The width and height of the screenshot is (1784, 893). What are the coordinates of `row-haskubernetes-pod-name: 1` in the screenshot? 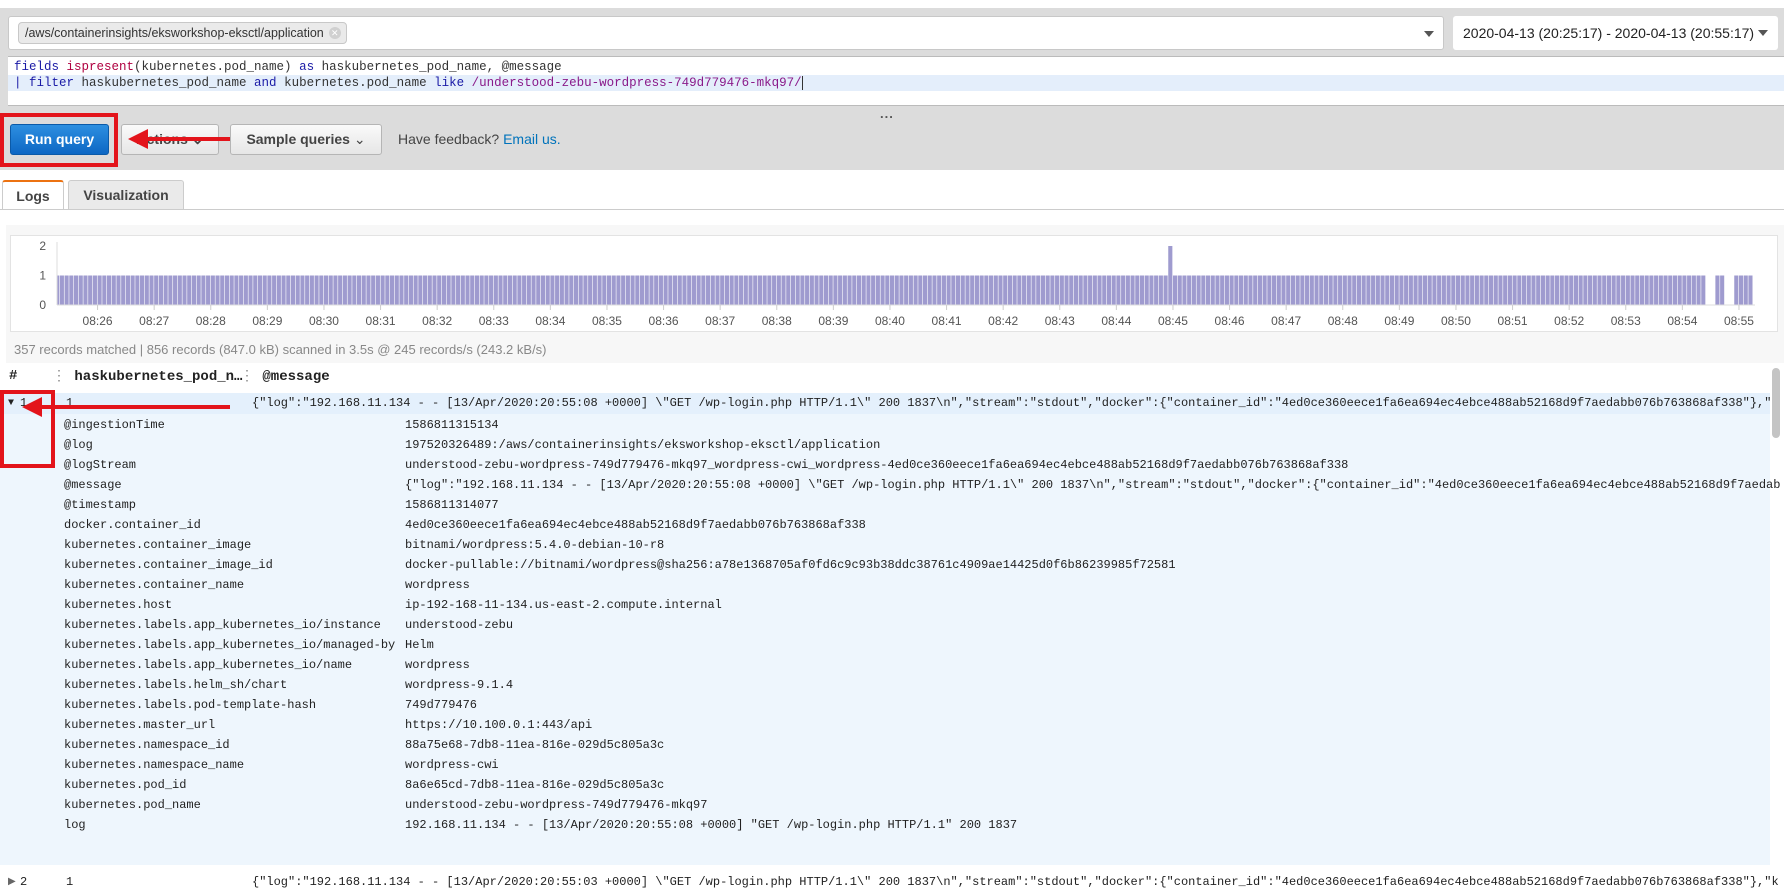 It's located at (70, 882).